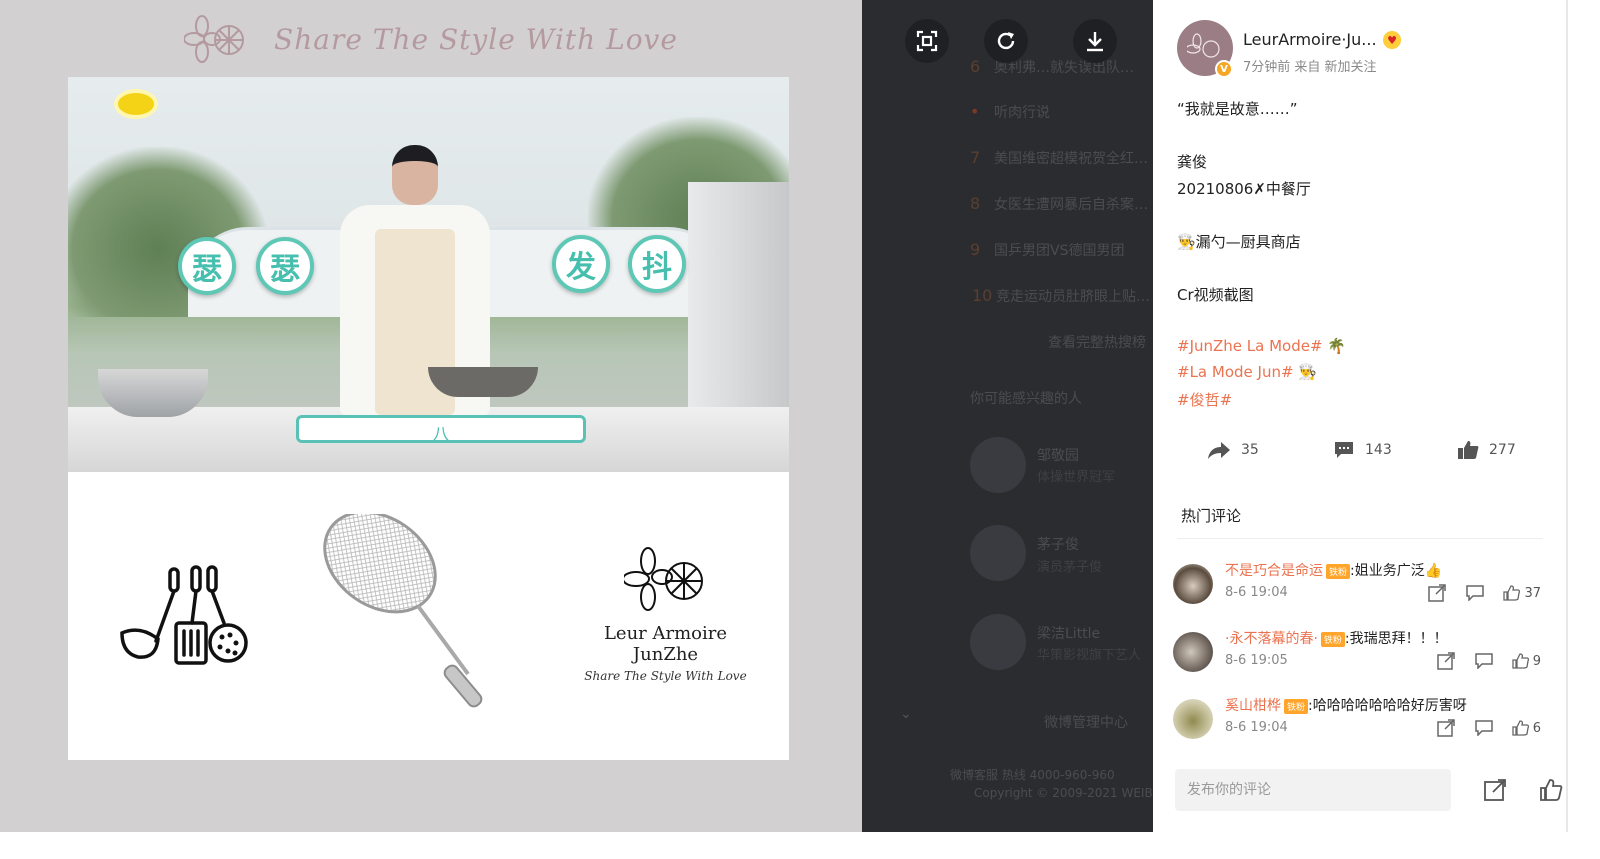 The width and height of the screenshot is (1600, 859). I want to click on person-name: 梁洁Little, so click(1069, 634).